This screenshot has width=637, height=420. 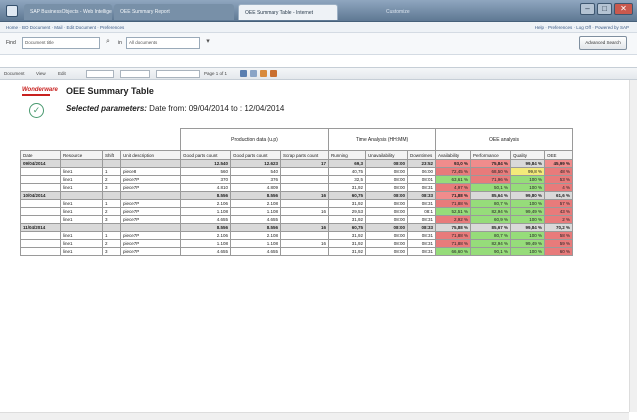 I want to click on value-cell: 90,1 %, so click(x=490, y=251).